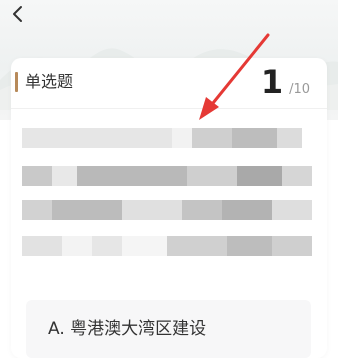 The image size is (338, 358). I want to click on option-a-button: A. 粤港澳大湾区建设, so click(168, 329).